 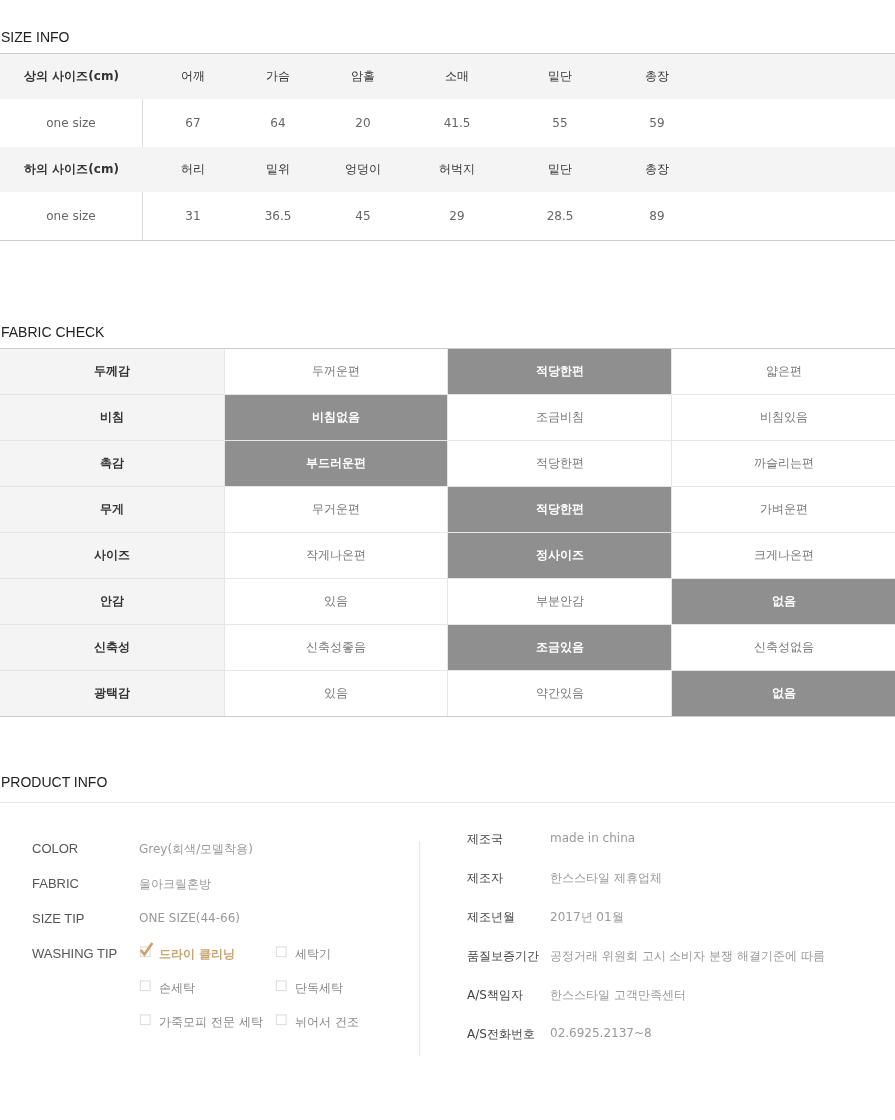 What do you see at coordinates (112, 509) in the screenshot?
I see `row-label: 무게` at bounding box center [112, 509].